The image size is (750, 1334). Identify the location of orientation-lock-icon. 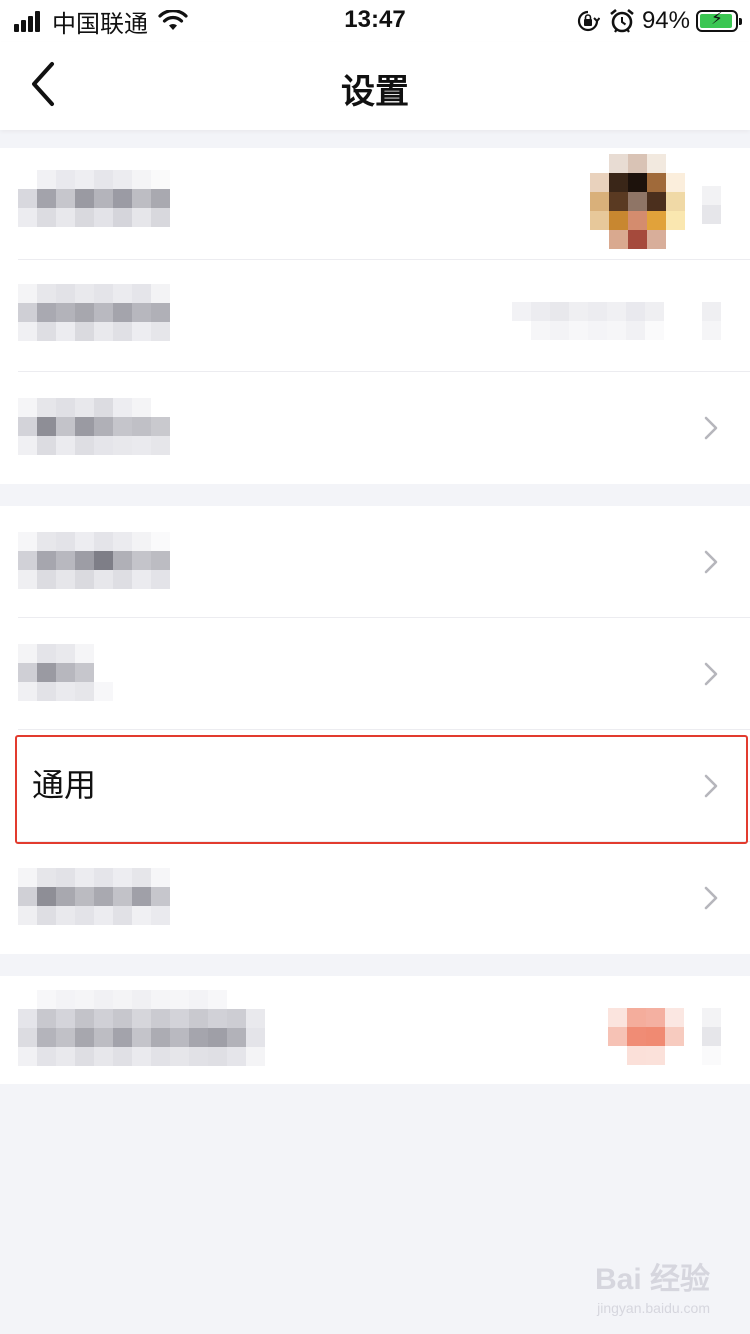
(588, 21).